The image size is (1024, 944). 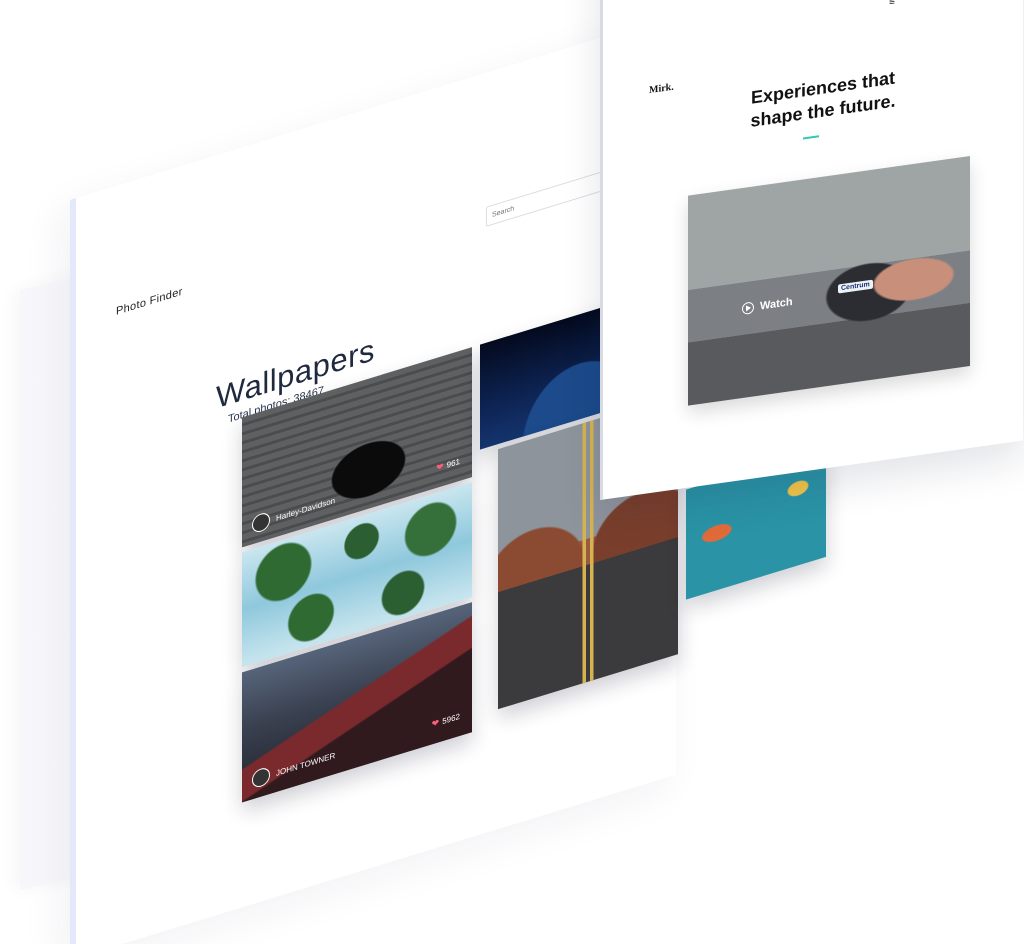 I want to click on mirk-logo: Mirk., so click(x=661, y=89).